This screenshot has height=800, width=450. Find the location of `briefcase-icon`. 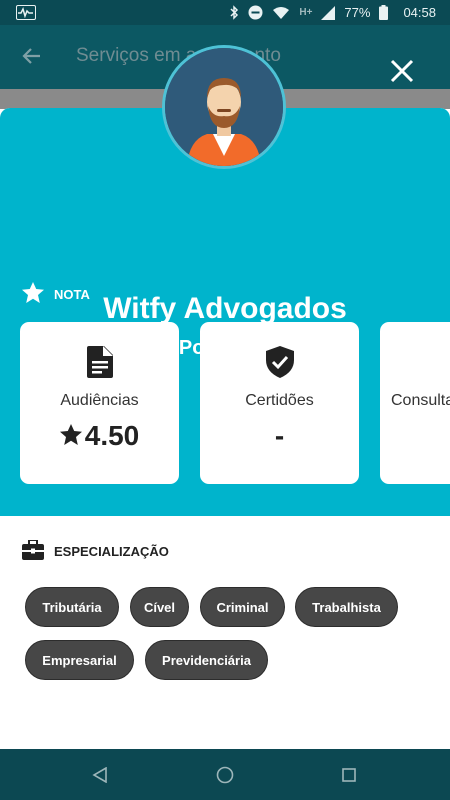

briefcase-icon is located at coordinates (33, 551).